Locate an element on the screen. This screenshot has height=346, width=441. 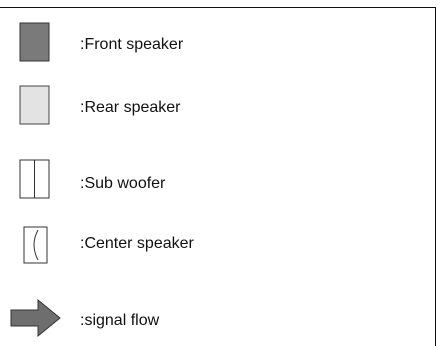
legend-label-sub-woofer: :Sub woofer is located at coordinates (123, 183).